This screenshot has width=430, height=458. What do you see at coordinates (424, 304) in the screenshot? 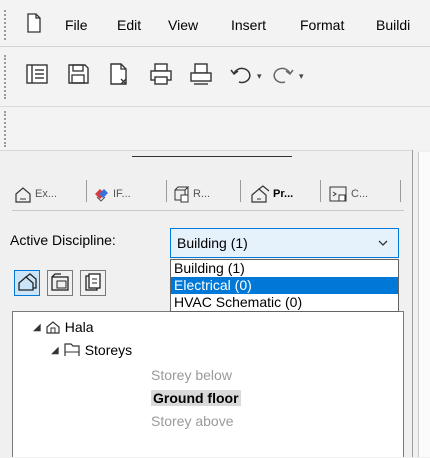
I see `workspace-edge` at bounding box center [424, 304].